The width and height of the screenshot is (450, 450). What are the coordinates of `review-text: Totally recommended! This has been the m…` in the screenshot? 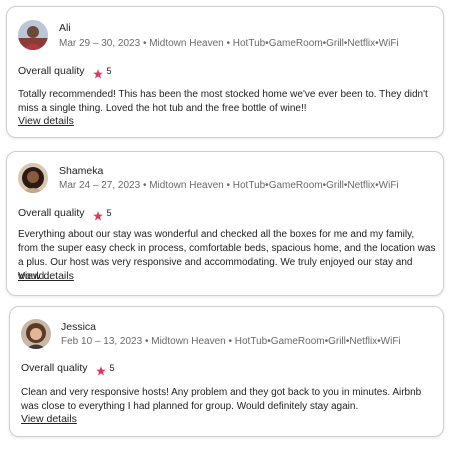 It's located at (223, 101).